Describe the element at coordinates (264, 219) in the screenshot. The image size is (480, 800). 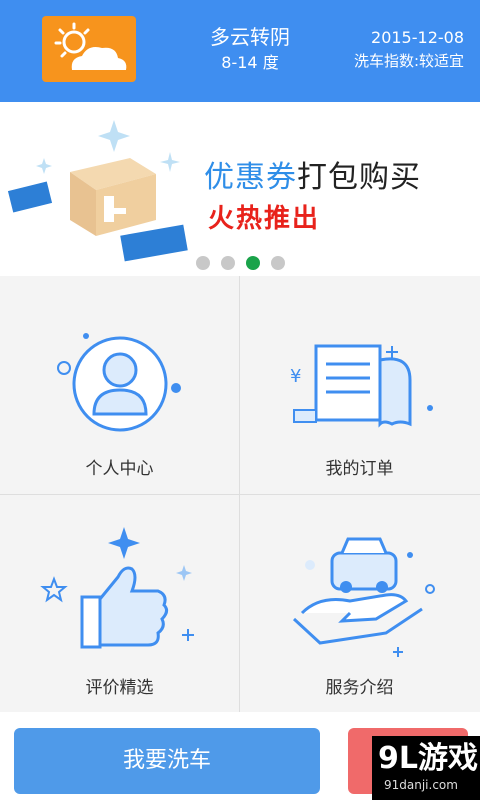
I see `promo-subtitle: 火热推出` at that location.